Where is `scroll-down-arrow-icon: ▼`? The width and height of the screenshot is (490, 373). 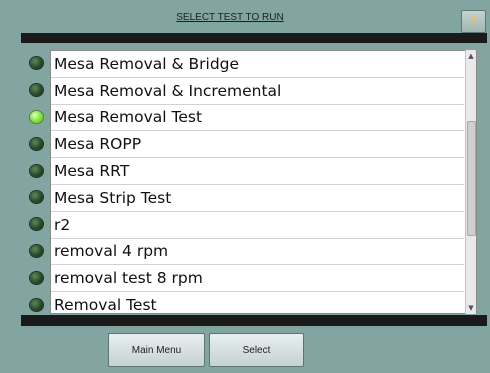
scroll-down-arrow-icon: ▼ is located at coordinates (471, 308).